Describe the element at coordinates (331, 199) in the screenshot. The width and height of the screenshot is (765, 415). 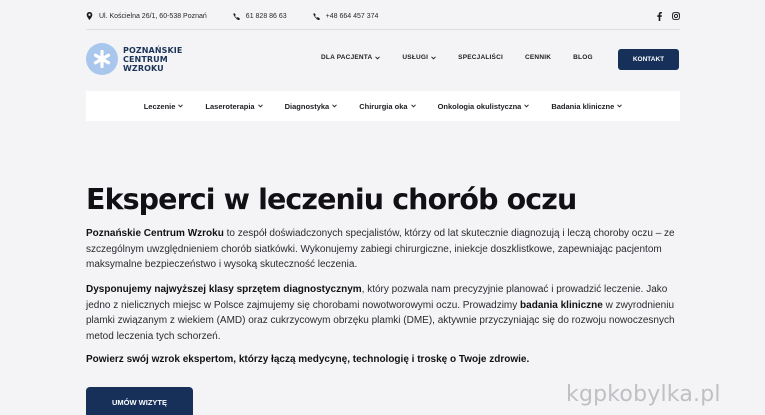
I see `hero-title: Eksperci w leczeniu chorób oczu` at that location.